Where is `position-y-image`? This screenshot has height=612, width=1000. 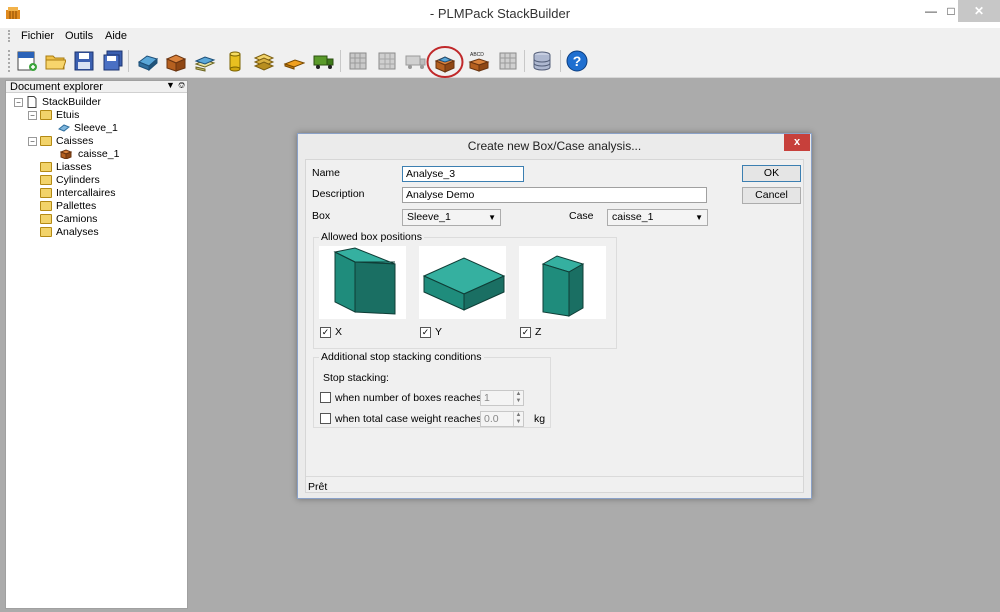
position-y-image is located at coordinates (462, 282).